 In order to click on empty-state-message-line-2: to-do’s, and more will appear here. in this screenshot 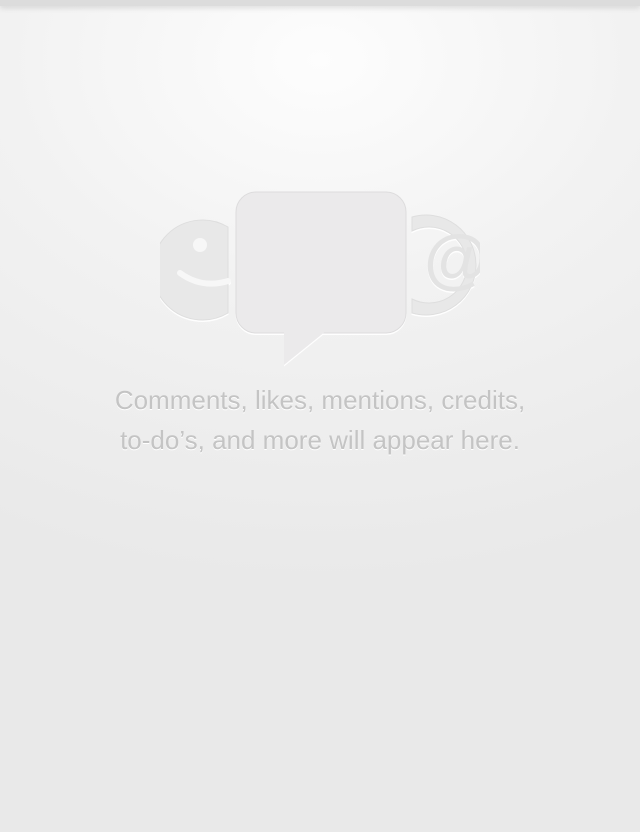, I will do `click(320, 440)`.